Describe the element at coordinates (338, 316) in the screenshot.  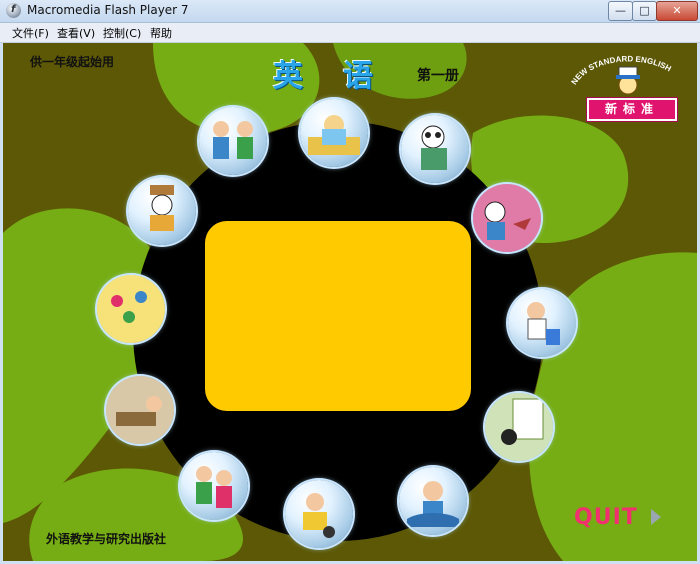
I see `content-display-panel` at that location.